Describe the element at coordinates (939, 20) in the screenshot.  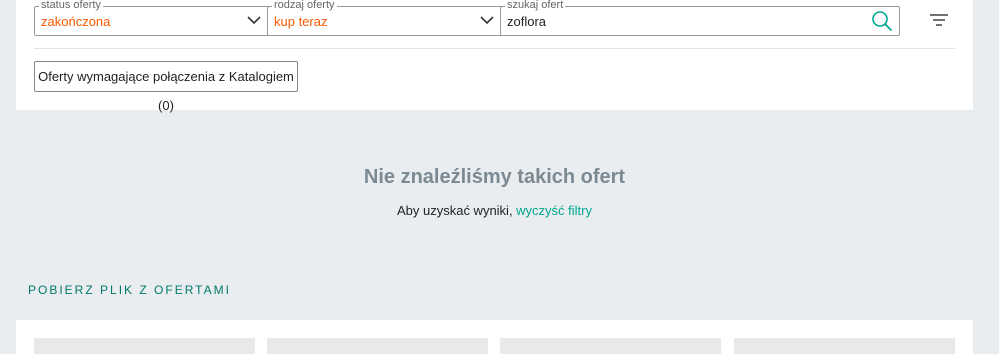
I see `filter-icon` at that location.